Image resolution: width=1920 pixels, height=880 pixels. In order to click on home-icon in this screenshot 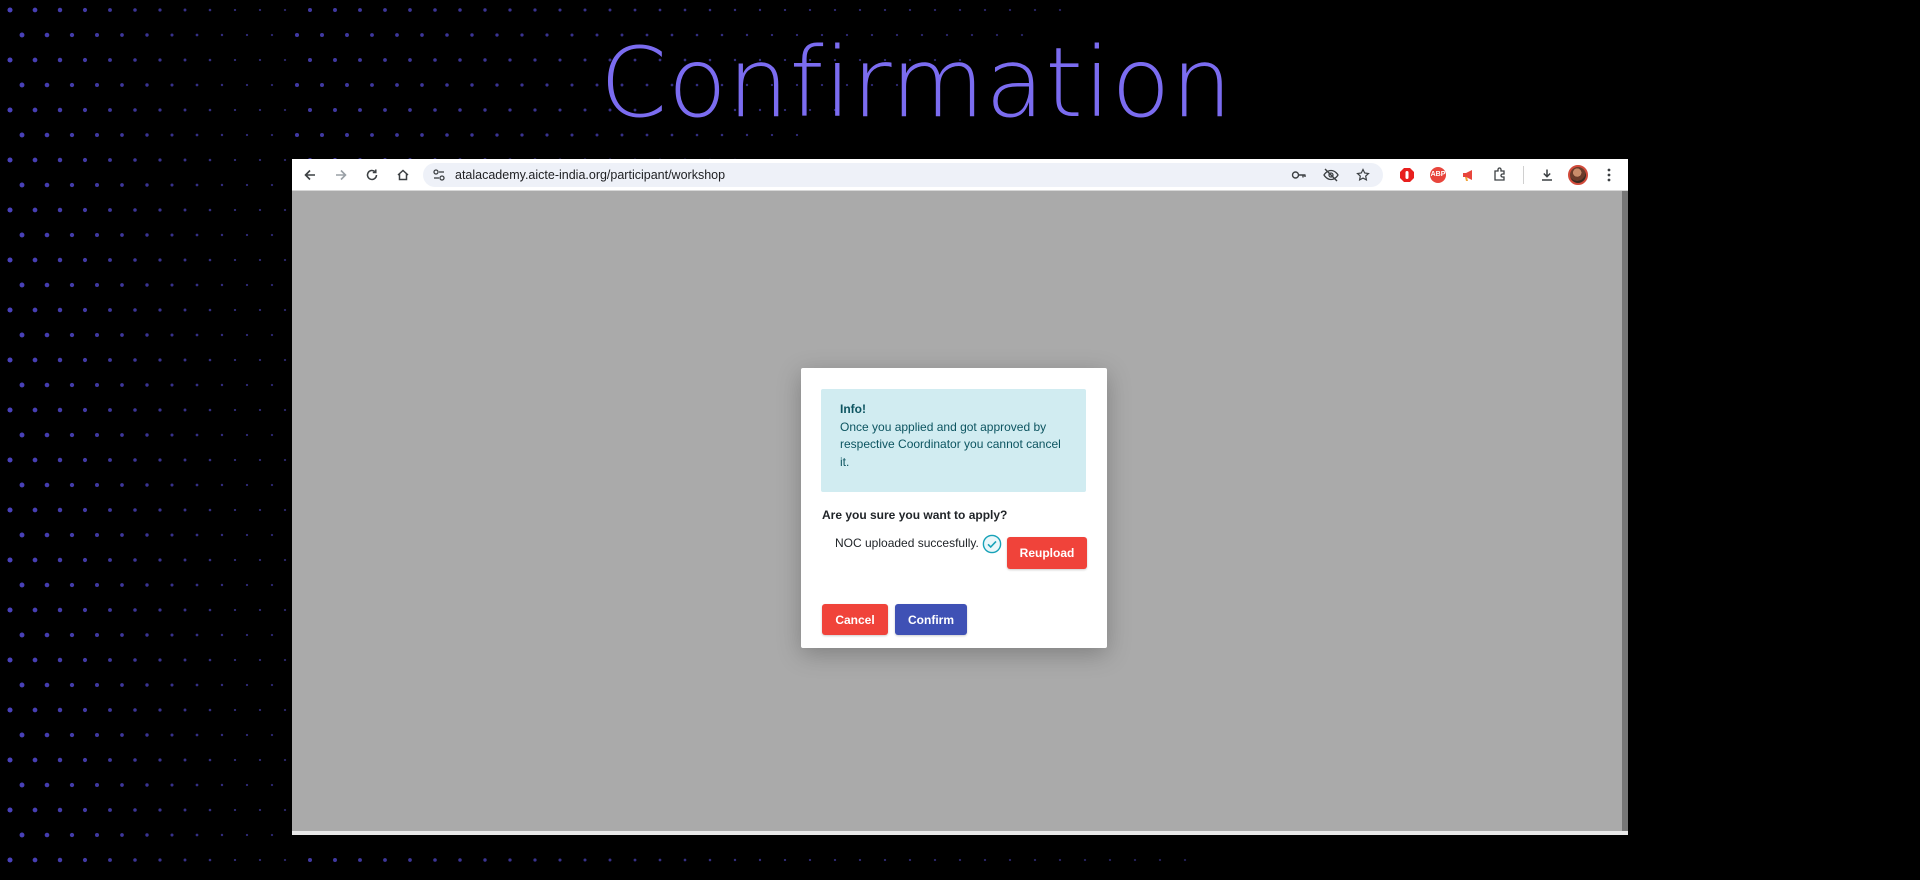, I will do `click(403, 175)`.